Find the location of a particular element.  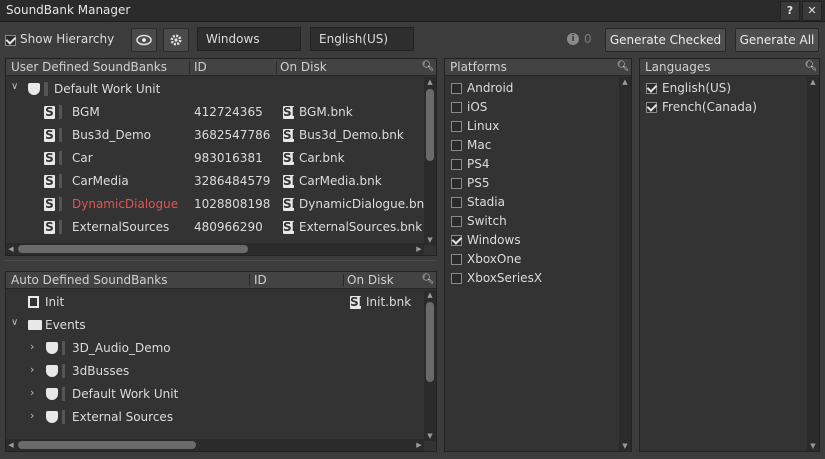

event-workunit-row: › Default Work Unit is located at coordinates (214, 394).